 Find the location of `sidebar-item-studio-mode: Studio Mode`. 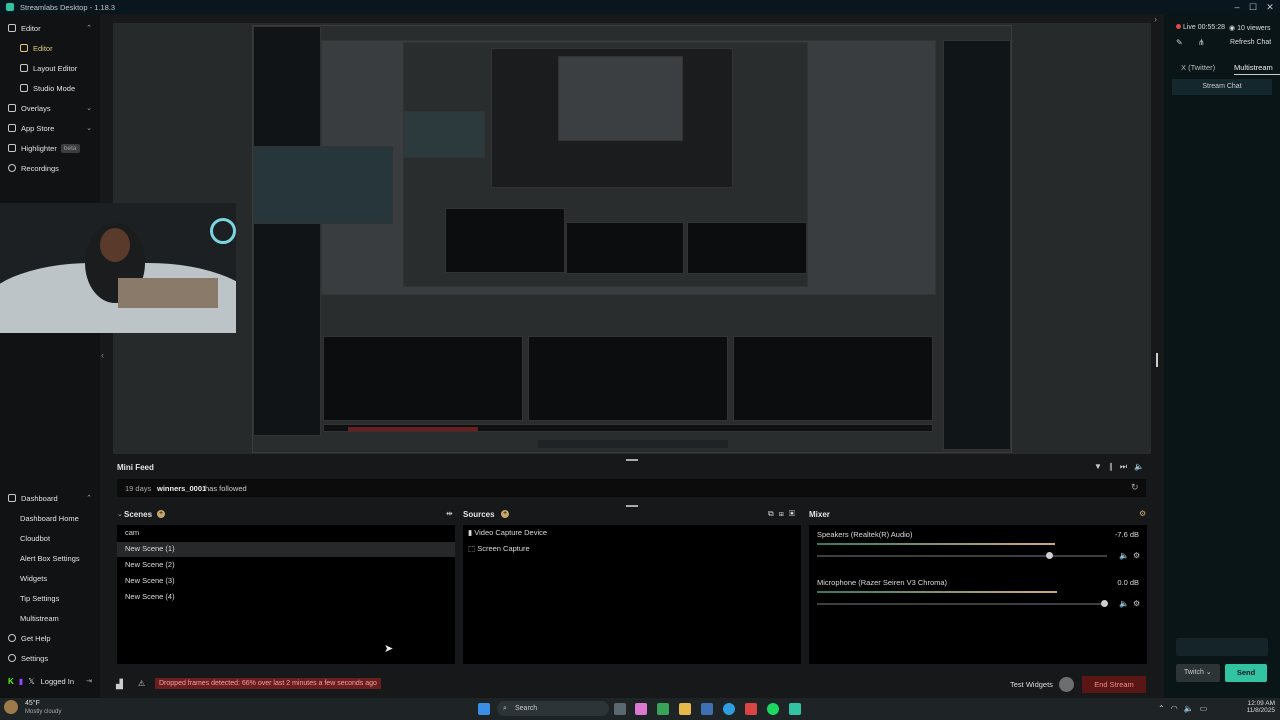

sidebar-item-studio-mode: Studio Mode is located at coordinates (50, 88).